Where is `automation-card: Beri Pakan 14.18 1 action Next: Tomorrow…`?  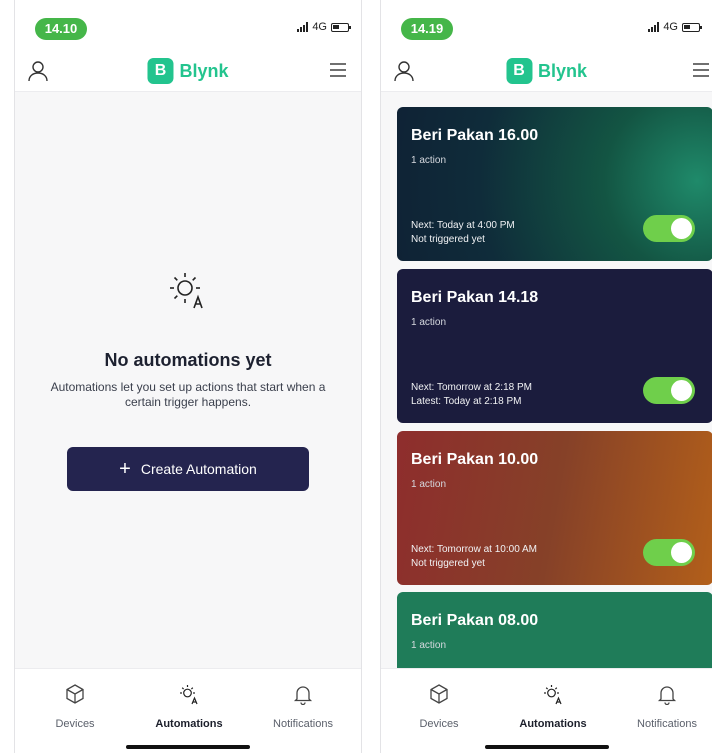 automation-card: Beri Pakan 14.18 1 action Next: Tomorrow… is located at coordinates (554, 346).